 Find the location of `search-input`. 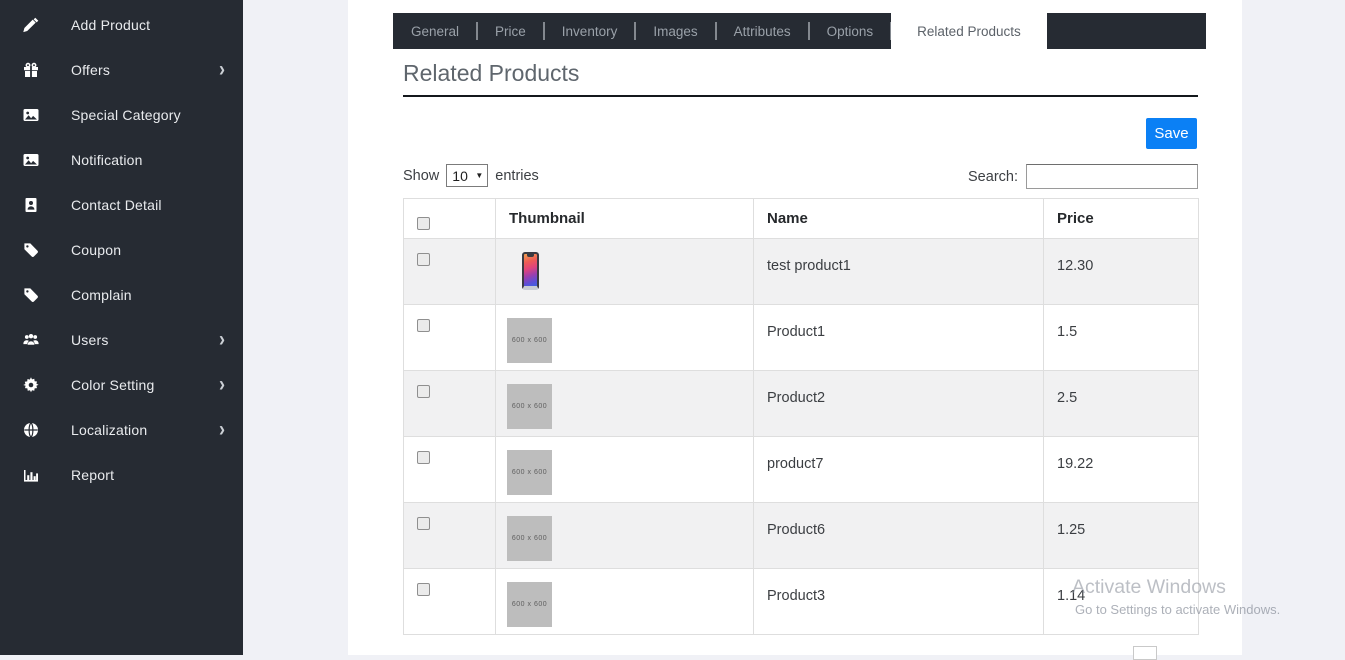

search-input is located at coordinates (1112, 176).